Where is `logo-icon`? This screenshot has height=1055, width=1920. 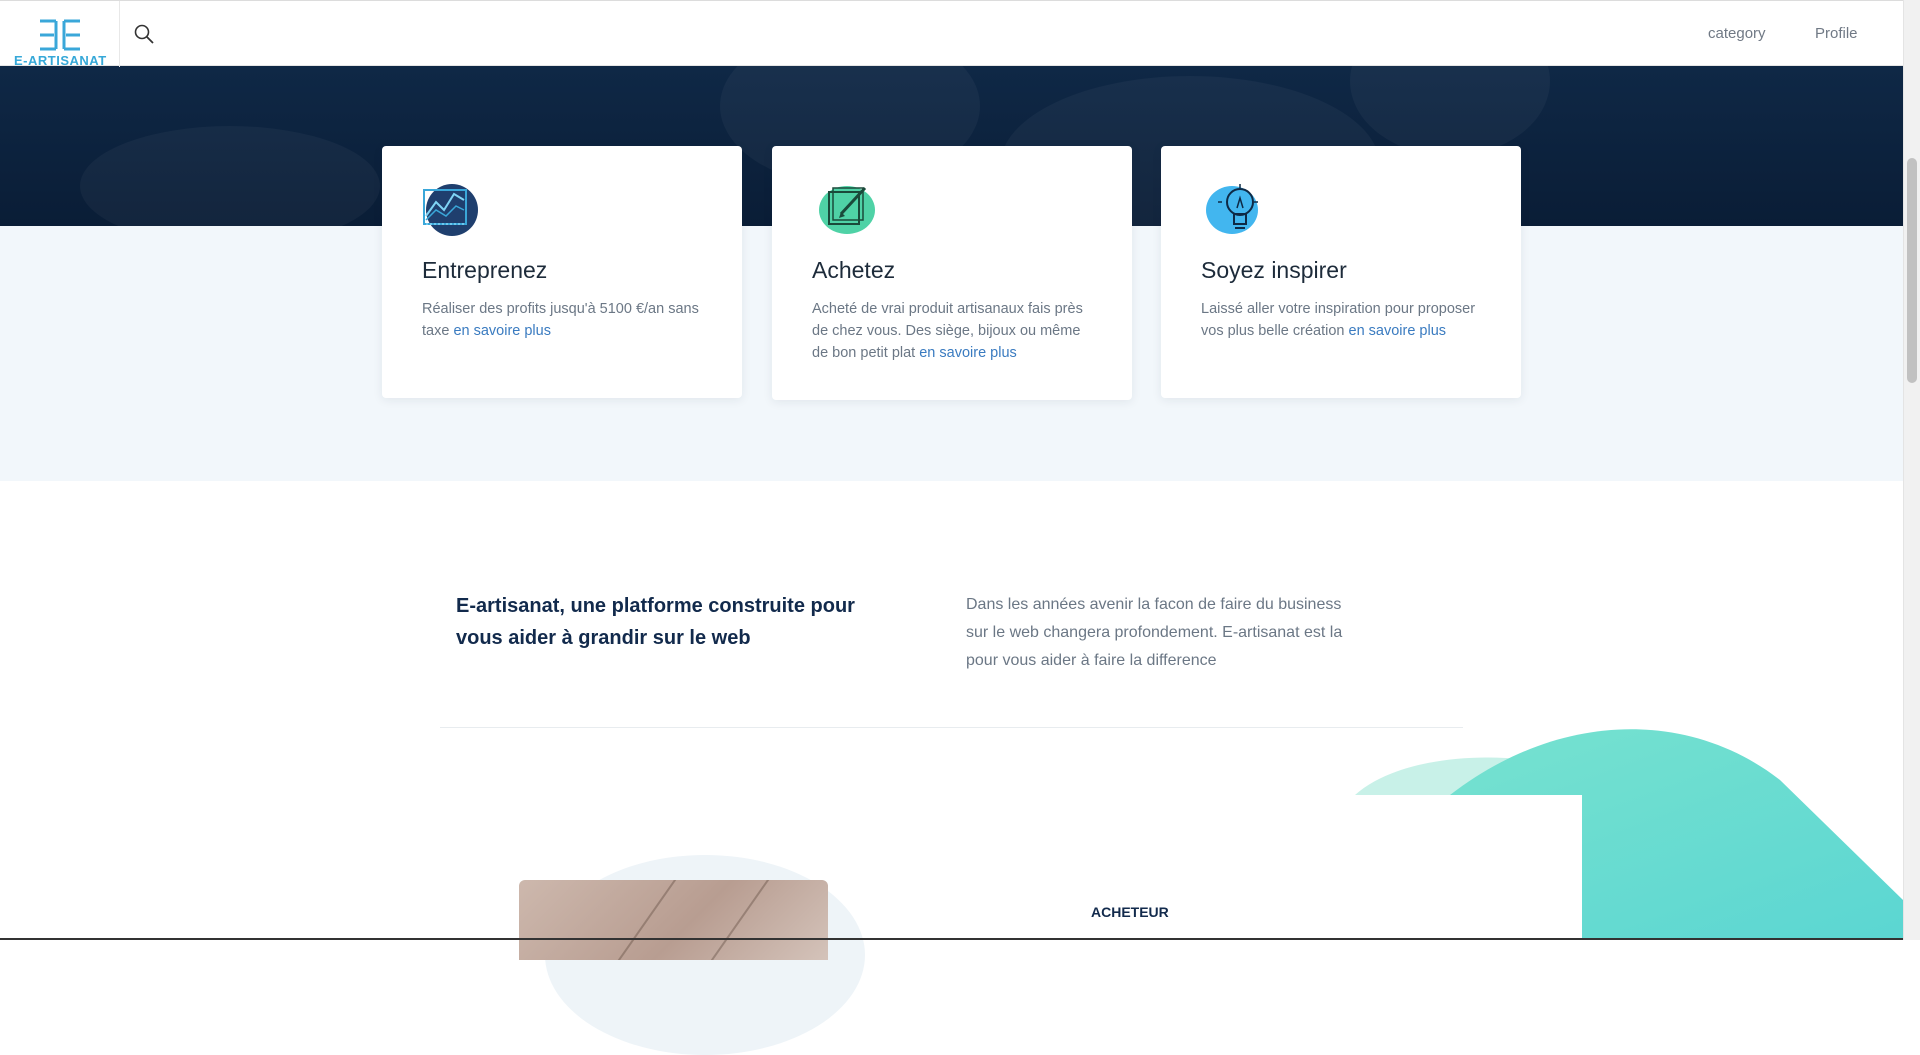 logo-icon is located at coordinates (60, 35).